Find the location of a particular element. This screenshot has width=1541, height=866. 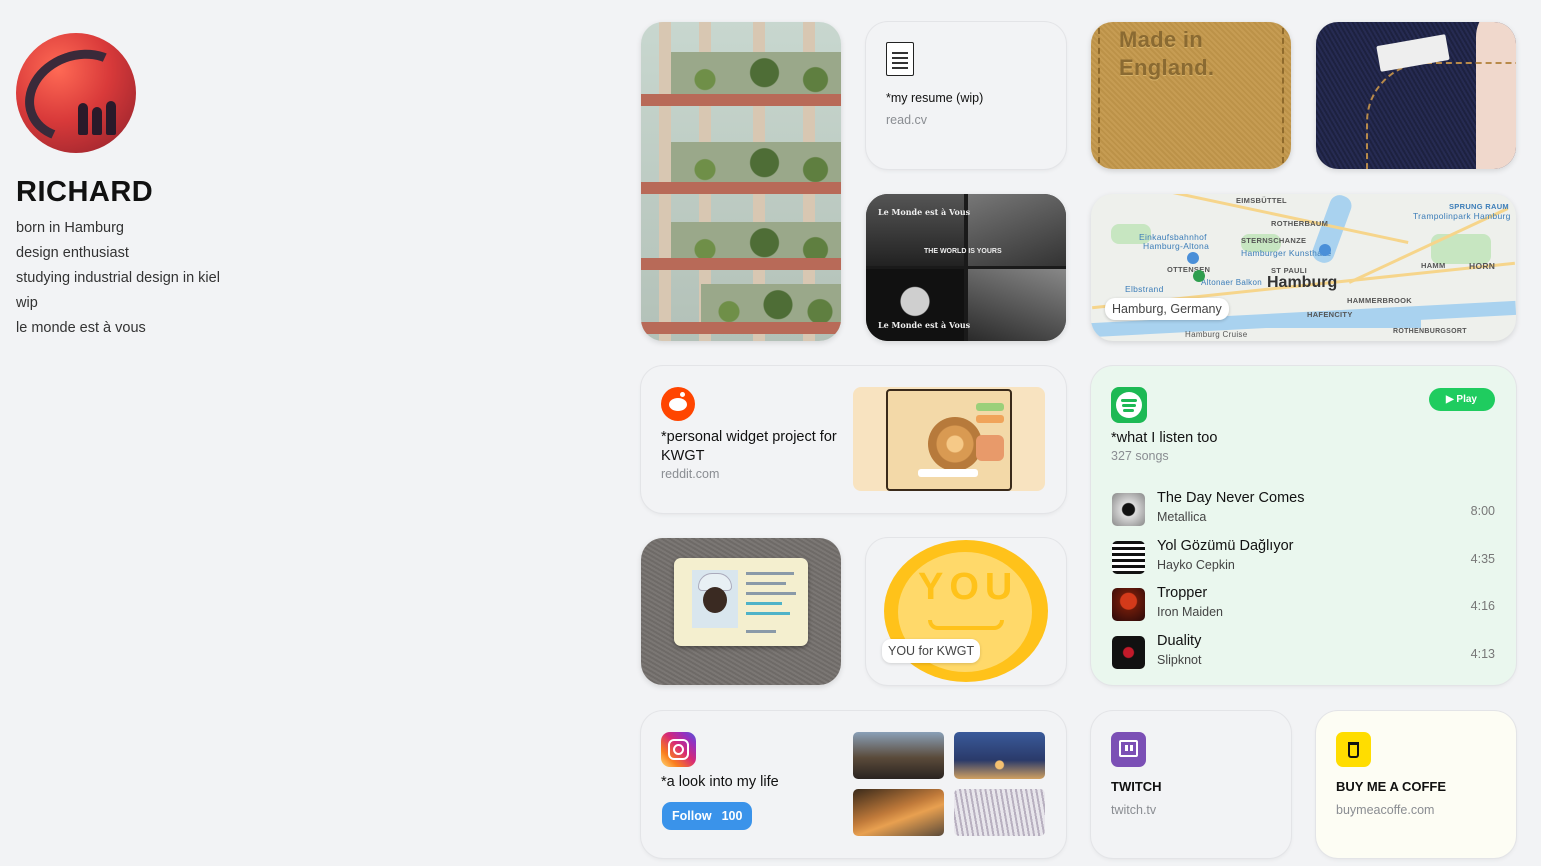

track-row: Duality Slipknot 4:13 is located at coordinates (1303, 653).